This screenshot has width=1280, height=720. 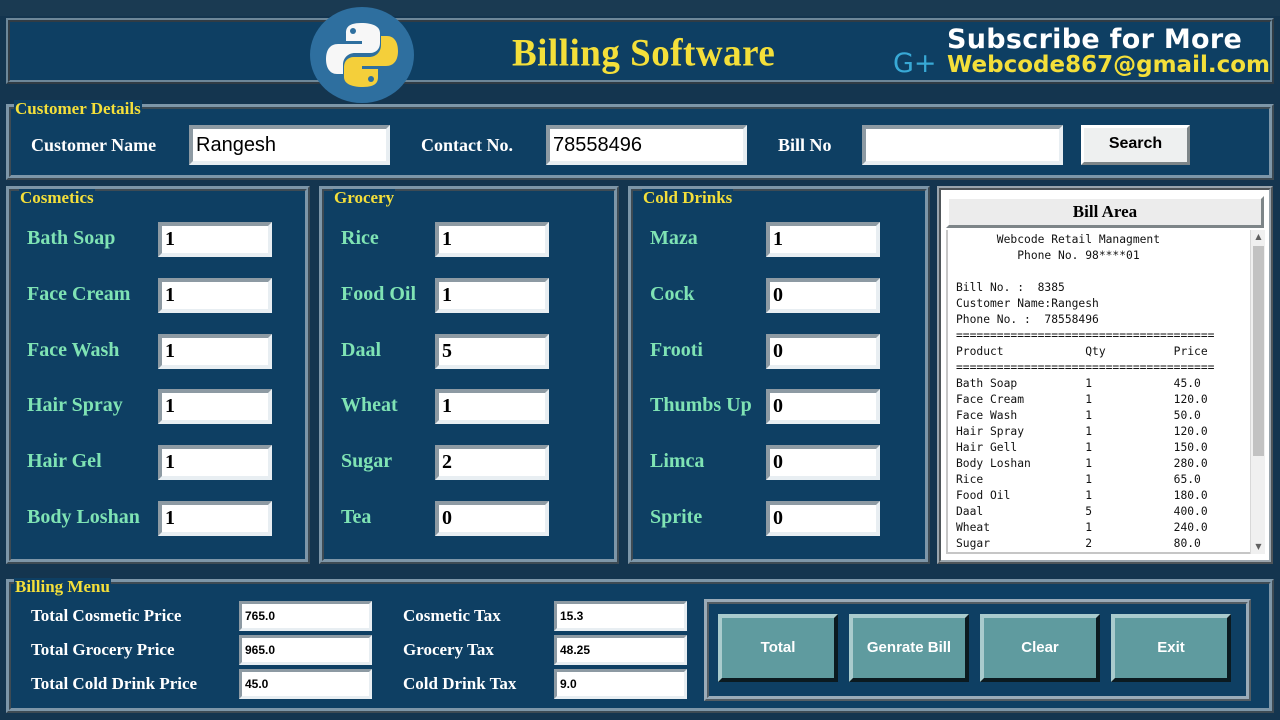 What do you see at coordinates (676, 517) in the screenshot?
I see `cold-drinks-item-label: Sprite` at bounding box center [676, 517].